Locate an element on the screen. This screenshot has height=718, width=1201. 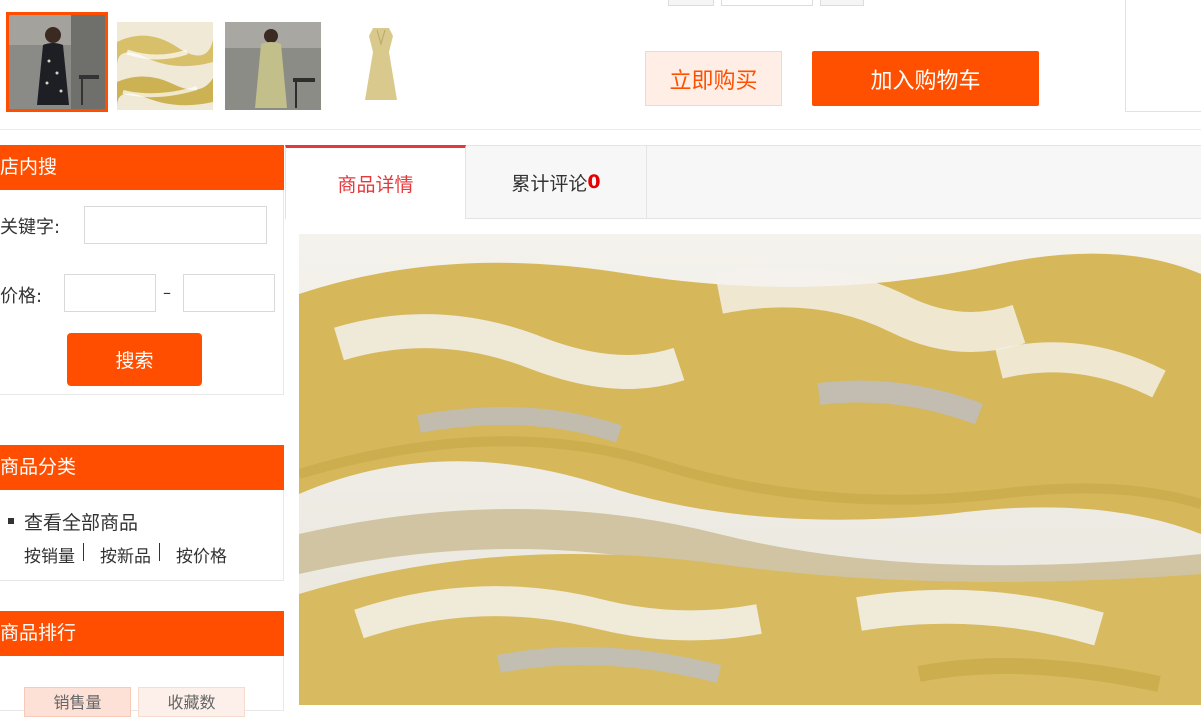
side-info-panel is located at coordinates (1163, 56).